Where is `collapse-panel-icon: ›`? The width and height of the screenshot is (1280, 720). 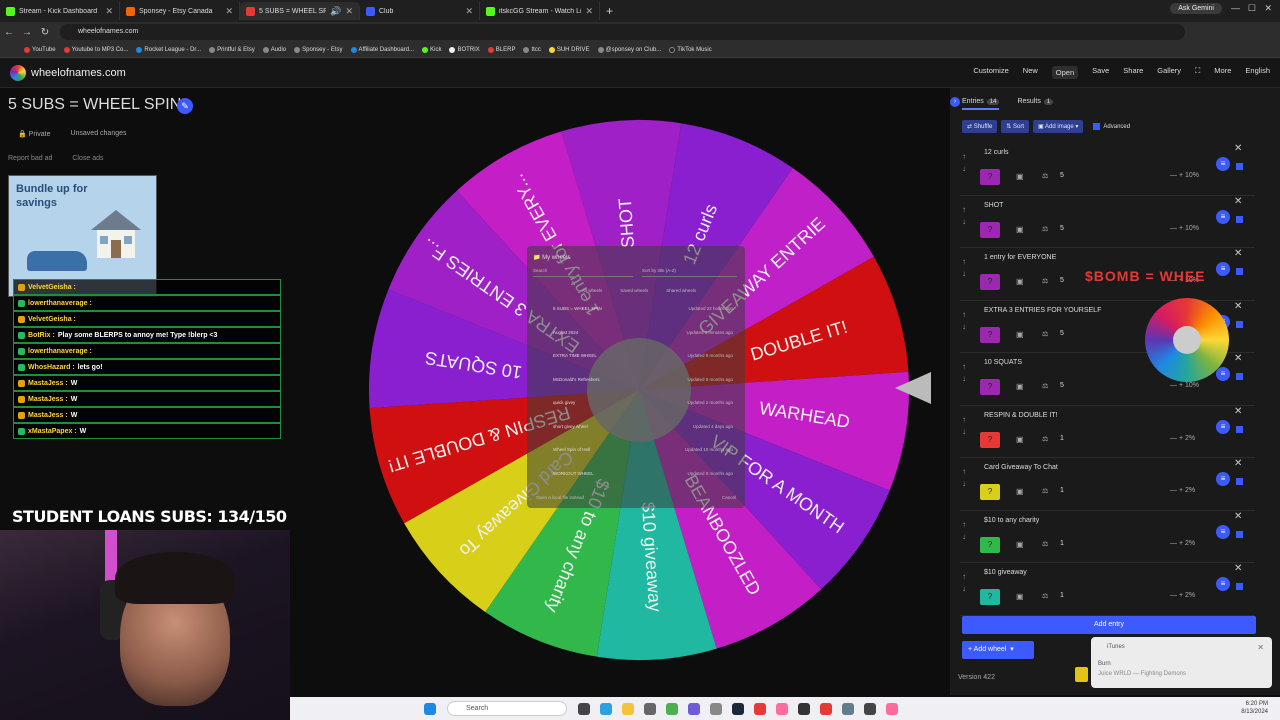
collapse-panel-icon: › is located at coordinates (955, 102).